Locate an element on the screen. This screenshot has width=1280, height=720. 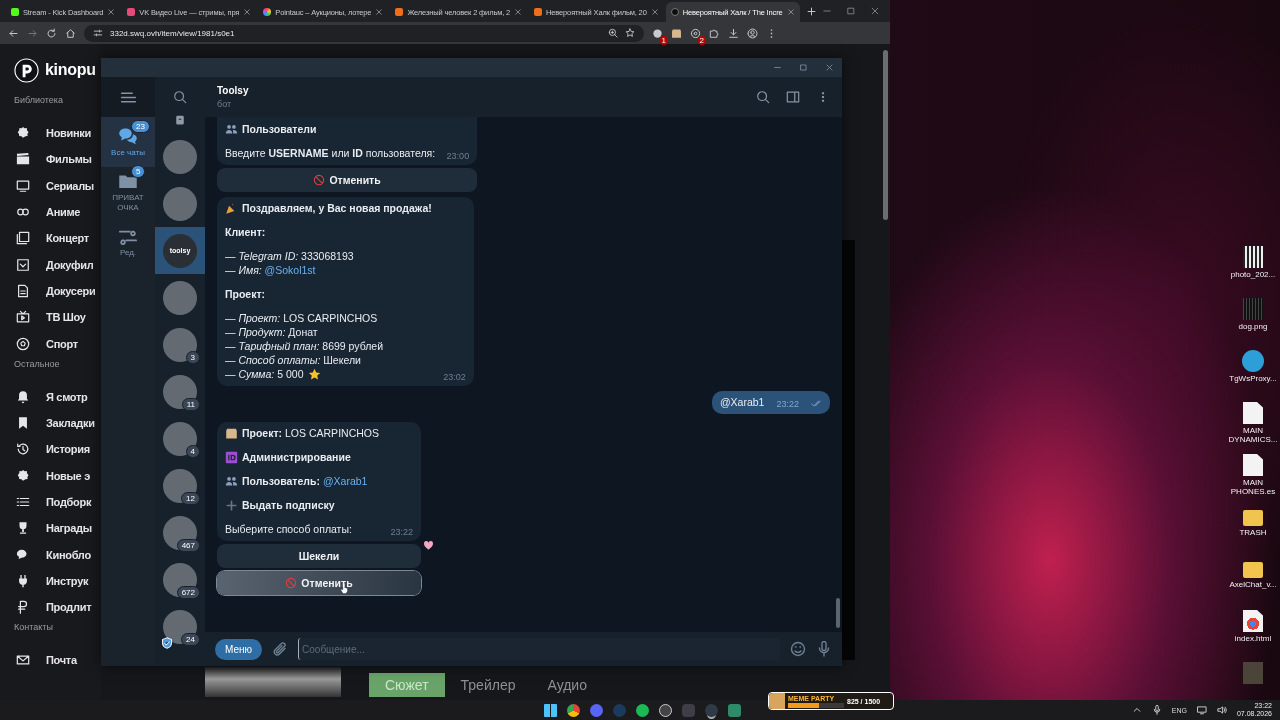
nav-link: Фильмы is located at coordinates (69, 159).